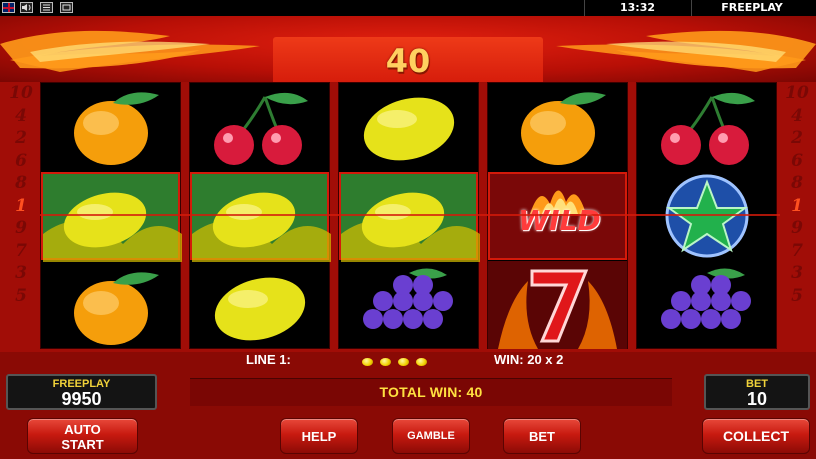  I want to click on auto-start-label-1: AUTO, so click(82, 429).